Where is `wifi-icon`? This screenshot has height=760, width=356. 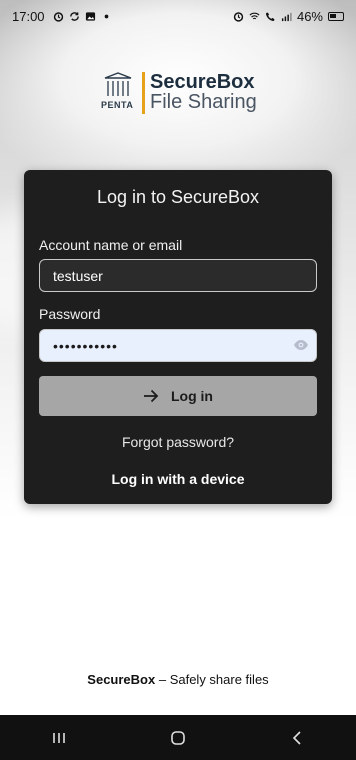
wifi-icon is located at coordinates (254, 15).